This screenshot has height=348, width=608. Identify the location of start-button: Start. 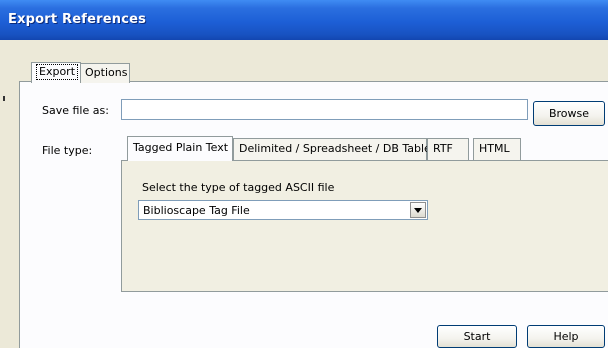
(477, 336).